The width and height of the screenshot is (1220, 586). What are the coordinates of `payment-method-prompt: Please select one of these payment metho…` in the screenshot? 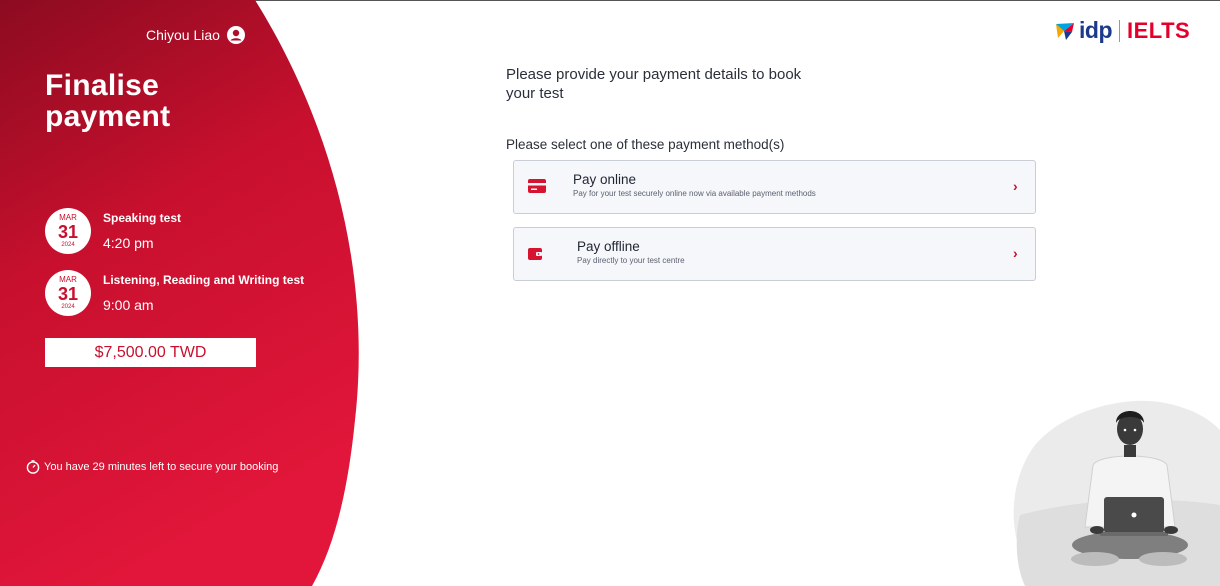 It's located at (645, 144).